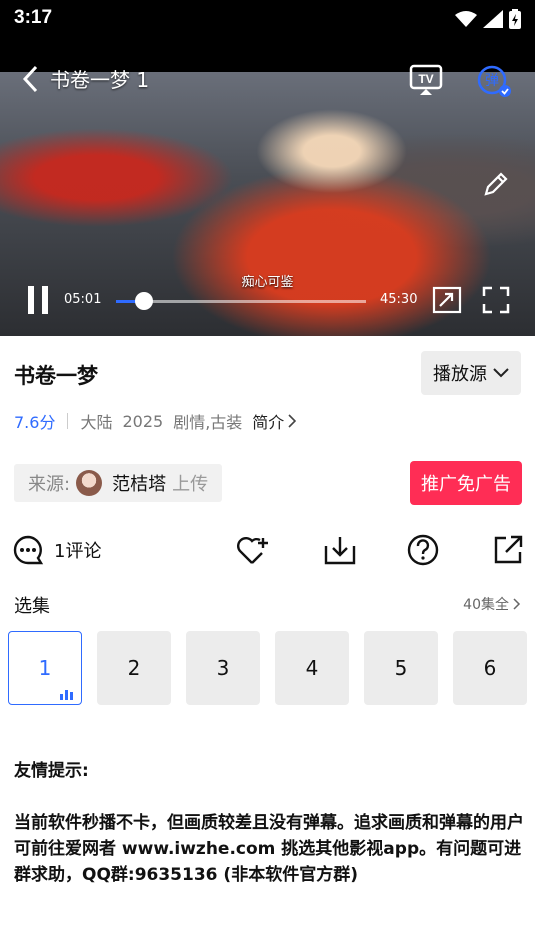  What do you see at coordinates (35, 422) in the screenshot?
I see `rating: 7.6分` at bounding box center [35, 422].